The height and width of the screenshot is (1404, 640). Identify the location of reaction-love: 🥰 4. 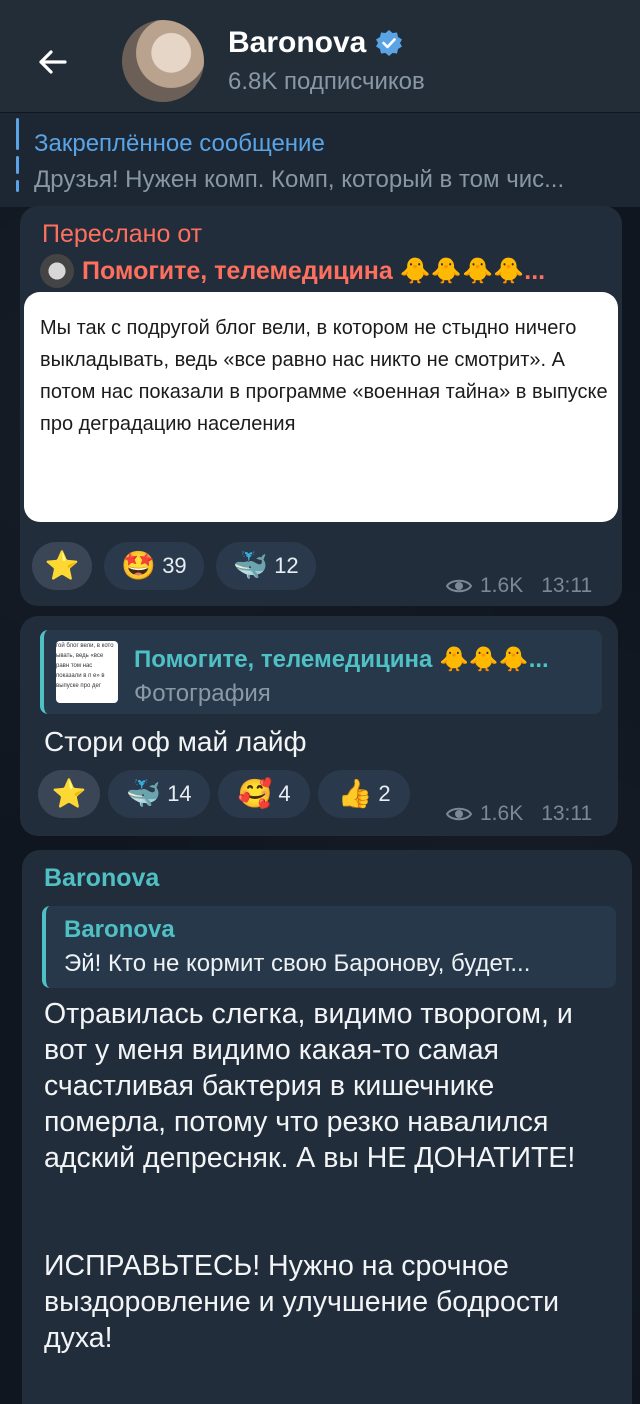
(264, 794).